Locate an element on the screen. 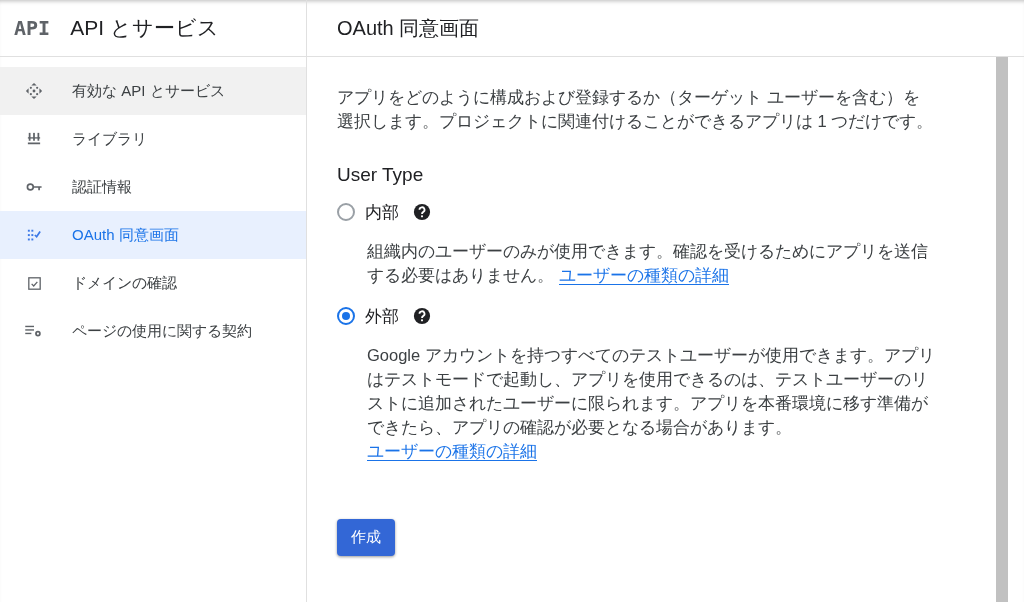 The height and width of the screenshot is (602, 1024). move-icon is located at coordinates (34, 91).